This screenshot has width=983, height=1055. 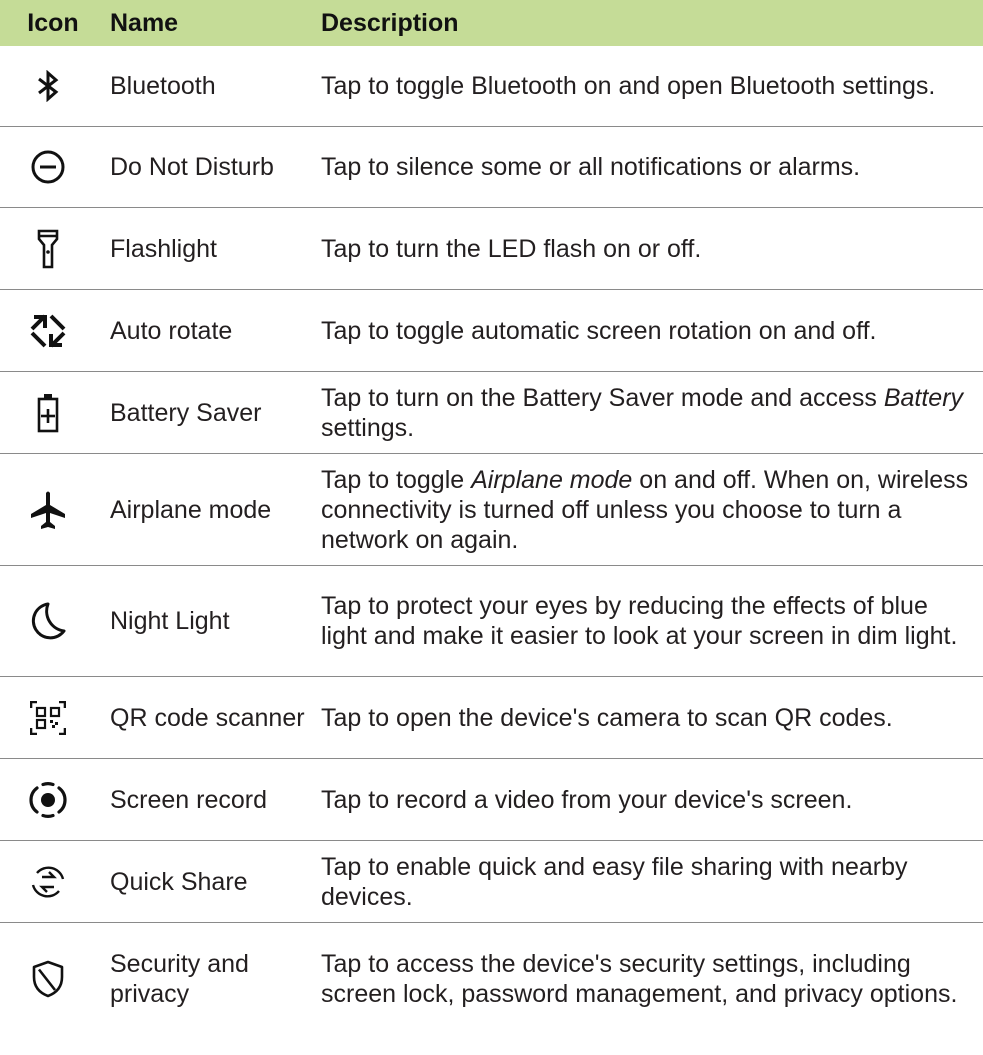 What do you see at coordinates (171, 330) in the screenshot?
I see `row-name: Auto rotate` at bounding box center [171, 330].